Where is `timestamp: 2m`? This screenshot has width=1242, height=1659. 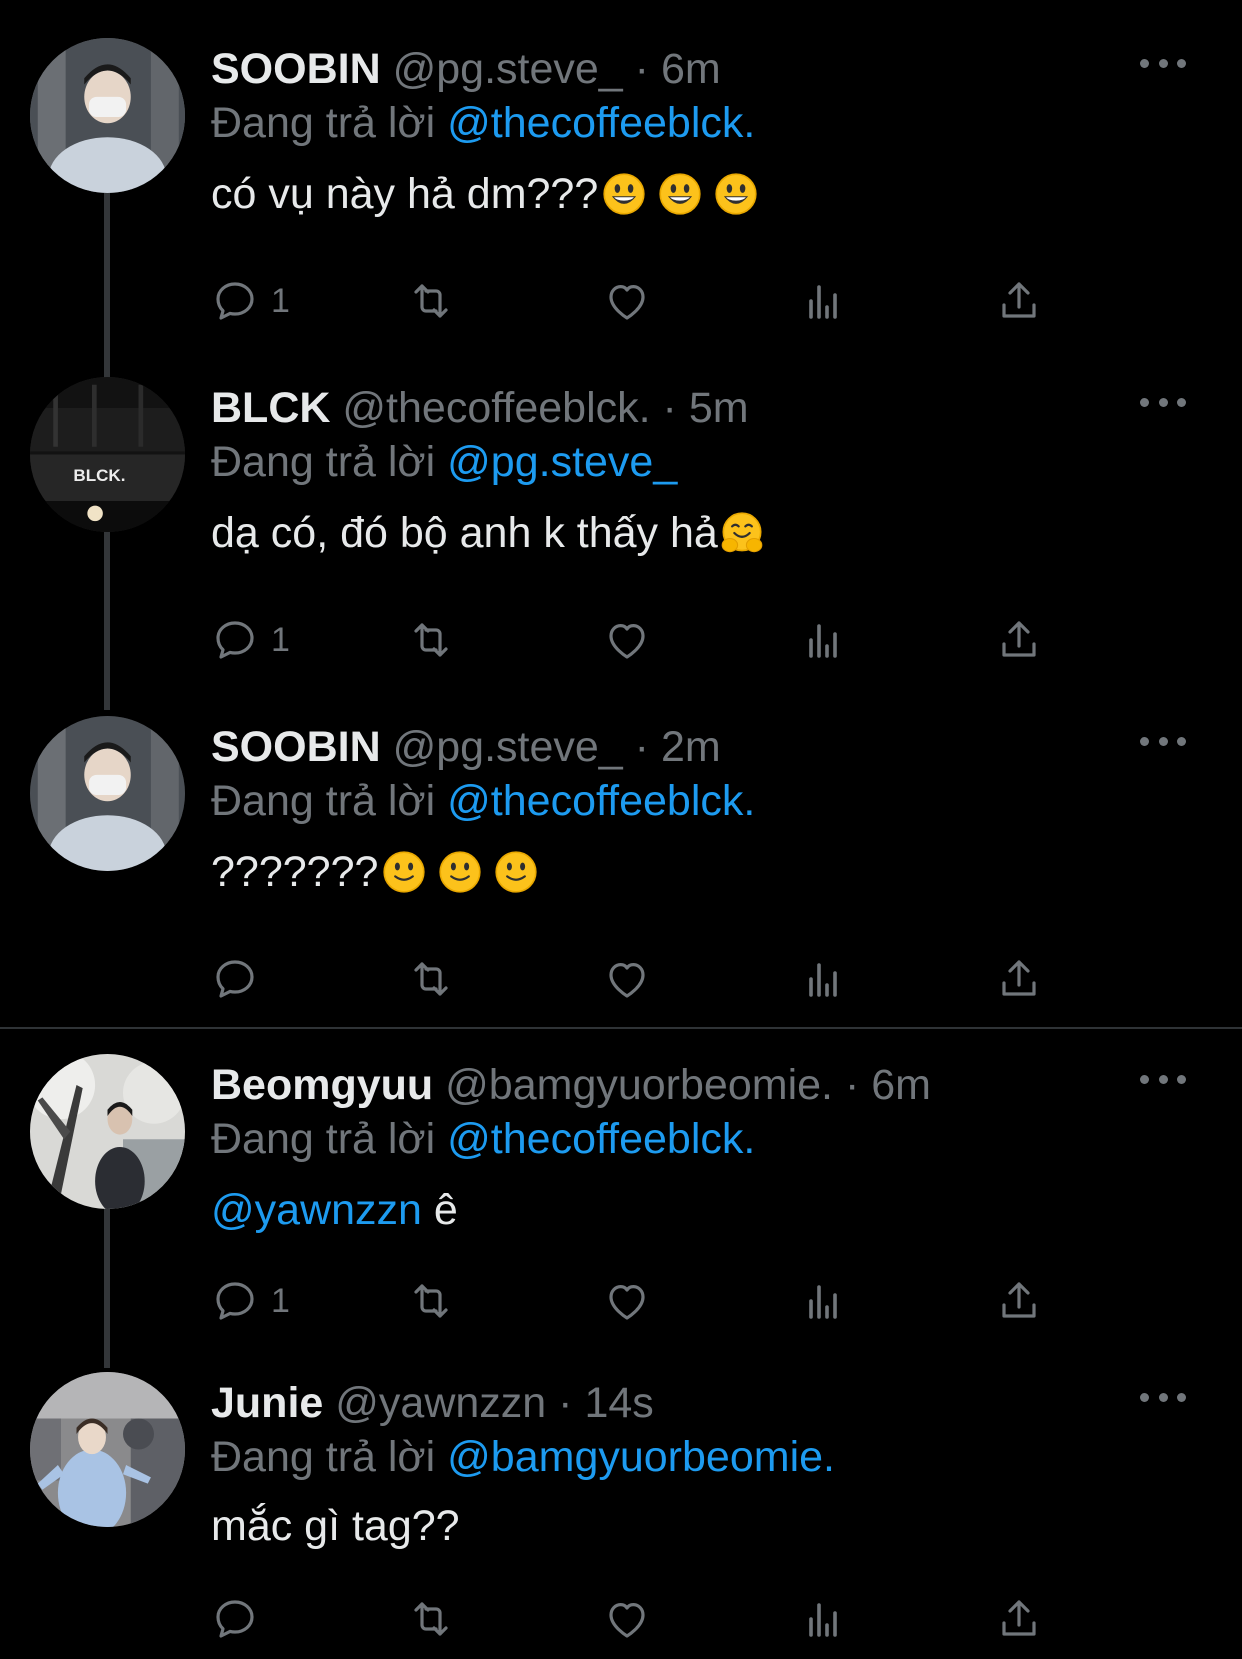 timestamp: 2m is located at coordinates (691, 747).